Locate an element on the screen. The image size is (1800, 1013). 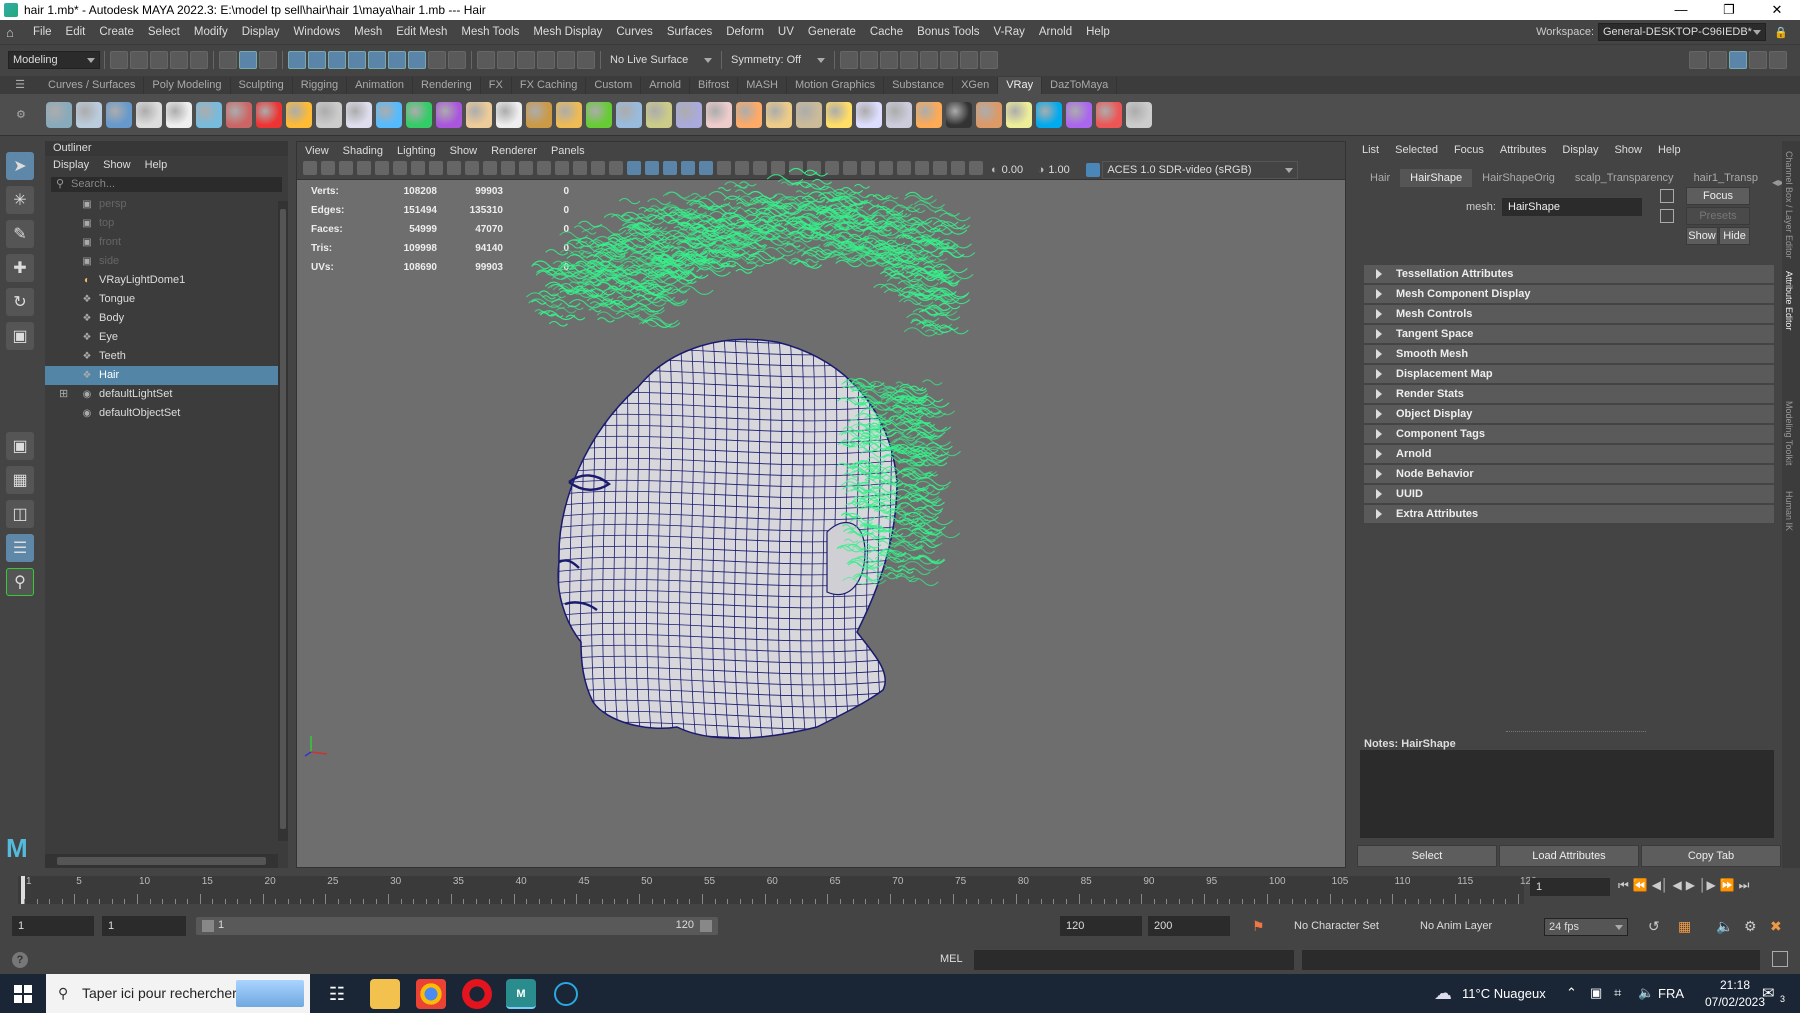
snap-point-icon is located at coordinates (526, 59).